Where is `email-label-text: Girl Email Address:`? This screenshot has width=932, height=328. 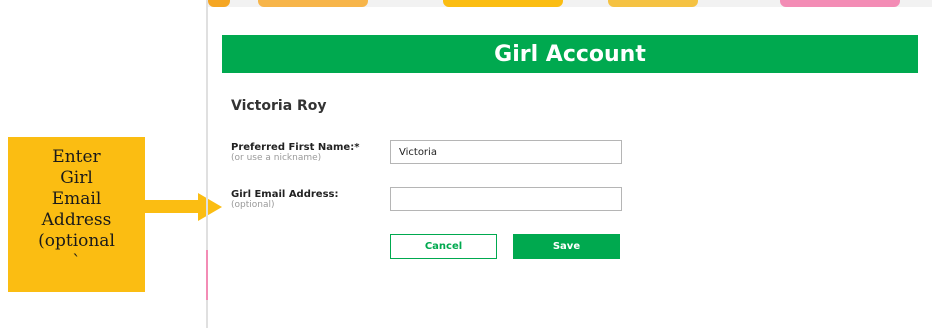
email-label-text: Girl Email Address: is located at coordinates (285, 194).